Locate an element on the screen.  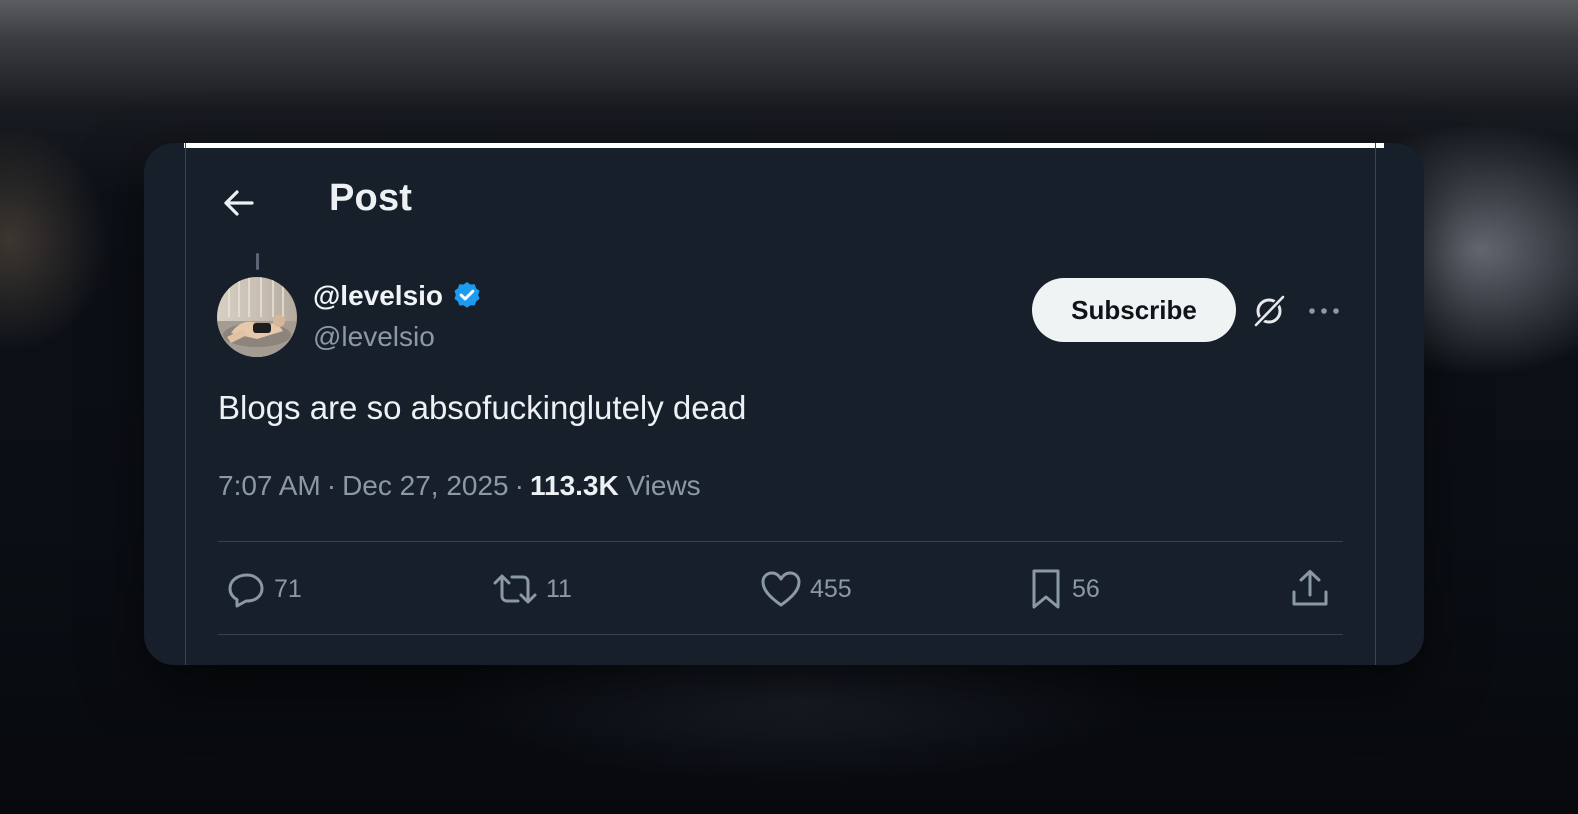
tweet-meta: 7:07 AM · Dec 27, 2025 · 113.3K Views is located at coordinates (459, 486).